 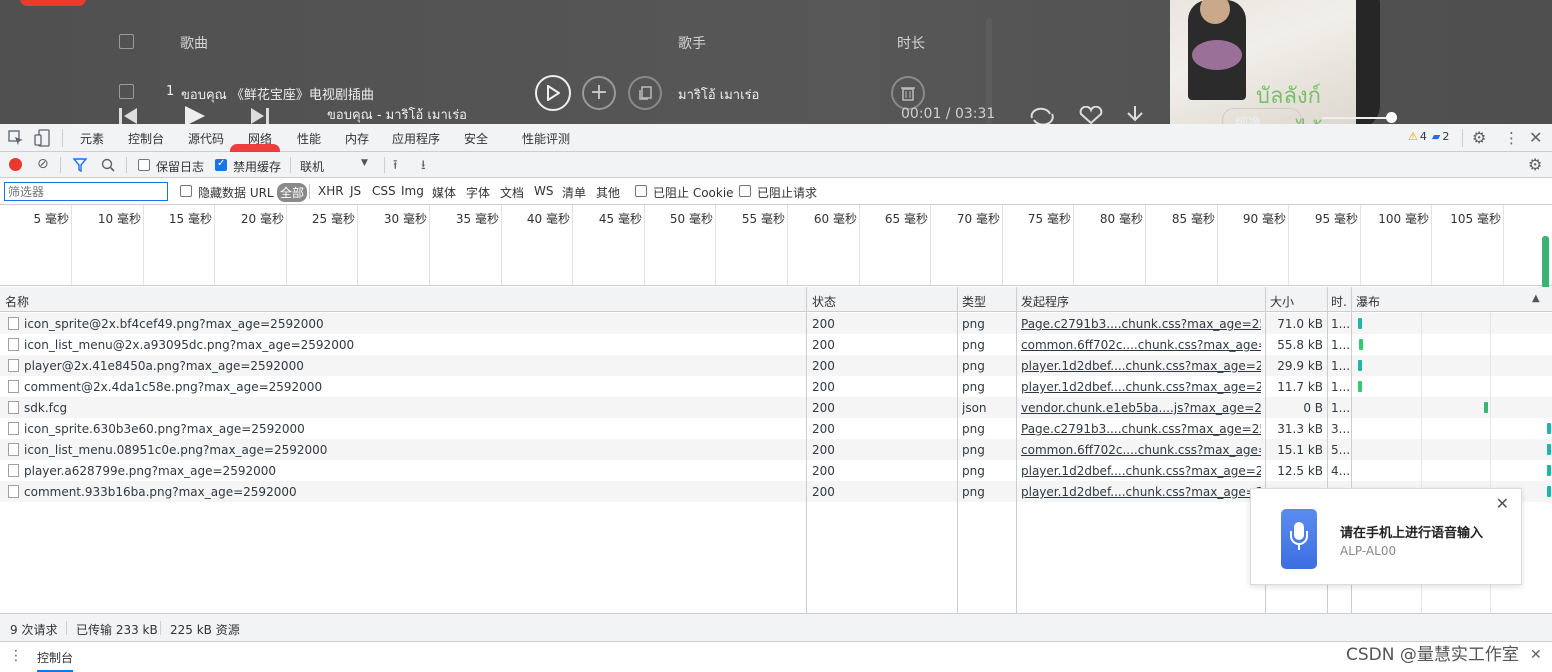 I want to click on col-type: 类型, so click(x=974, y=301).